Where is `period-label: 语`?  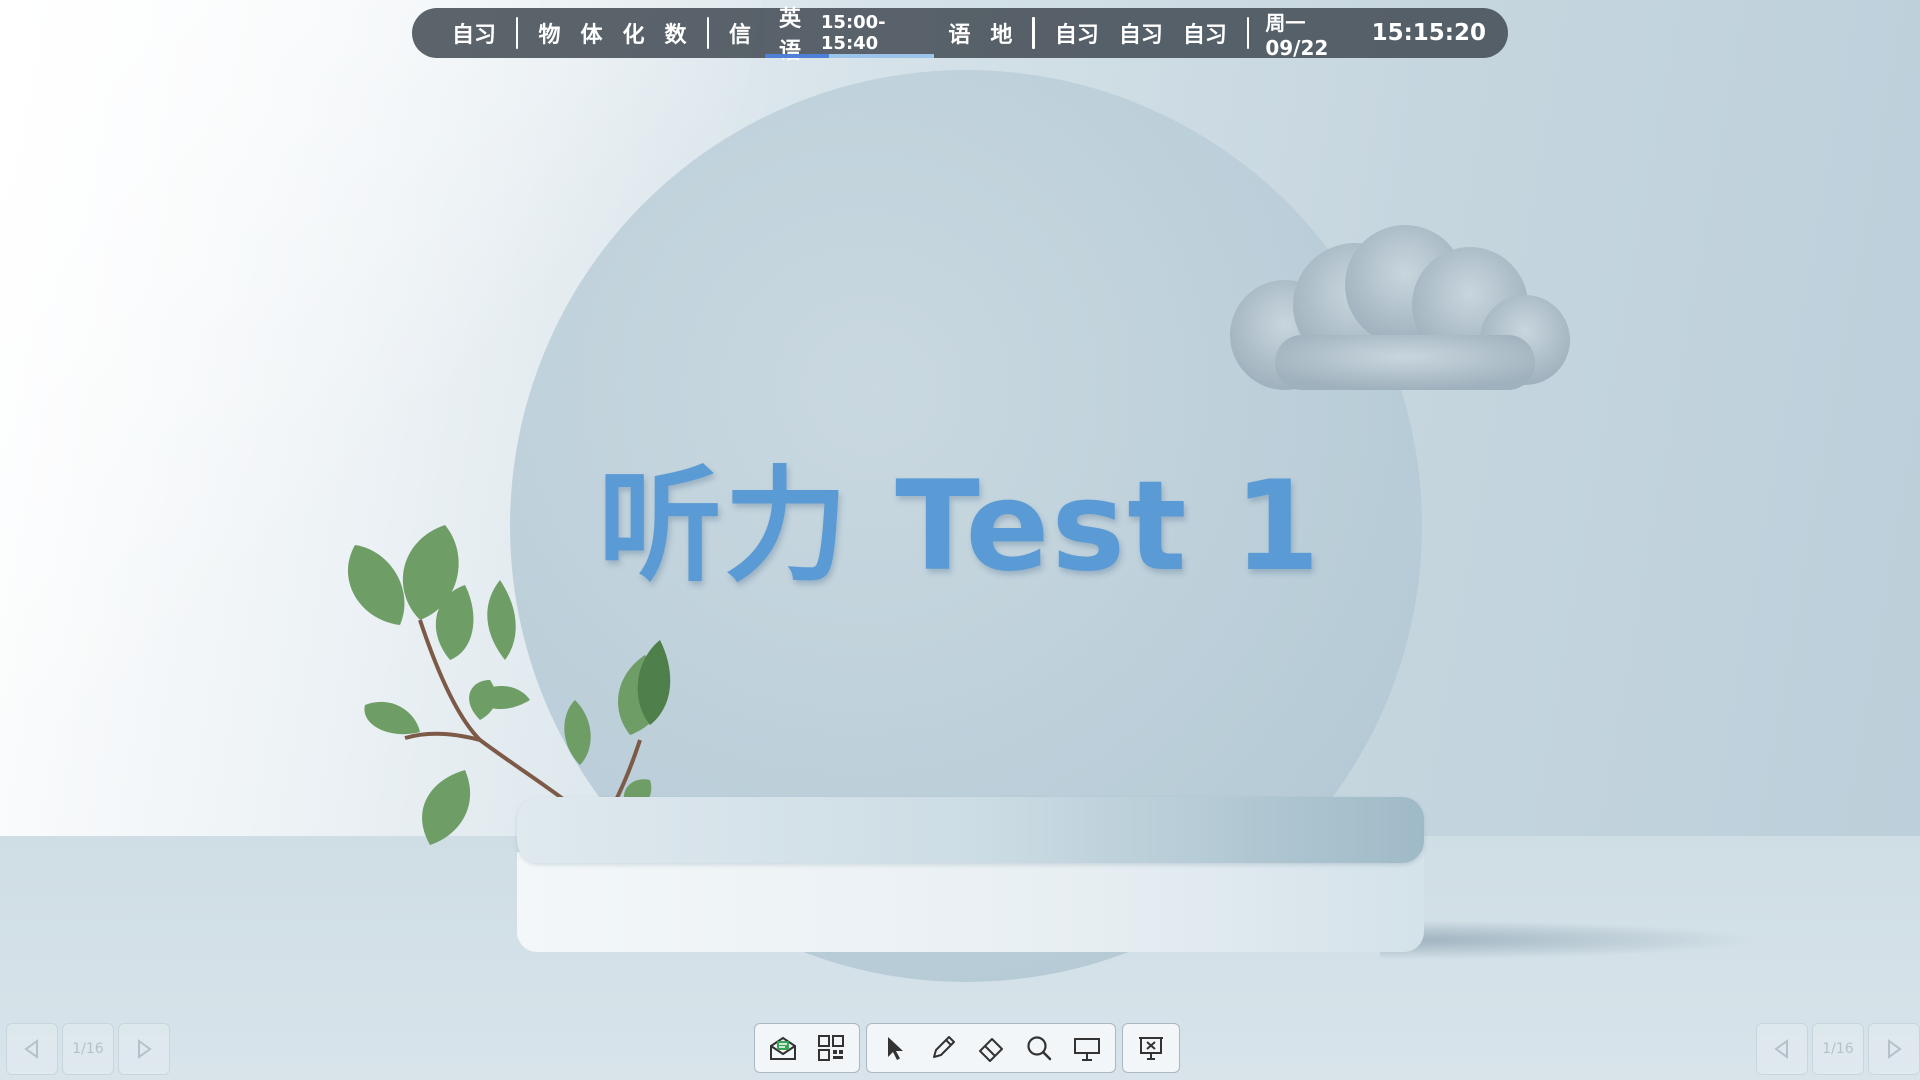 period-label: 语 is located at coordinates (959, 35).